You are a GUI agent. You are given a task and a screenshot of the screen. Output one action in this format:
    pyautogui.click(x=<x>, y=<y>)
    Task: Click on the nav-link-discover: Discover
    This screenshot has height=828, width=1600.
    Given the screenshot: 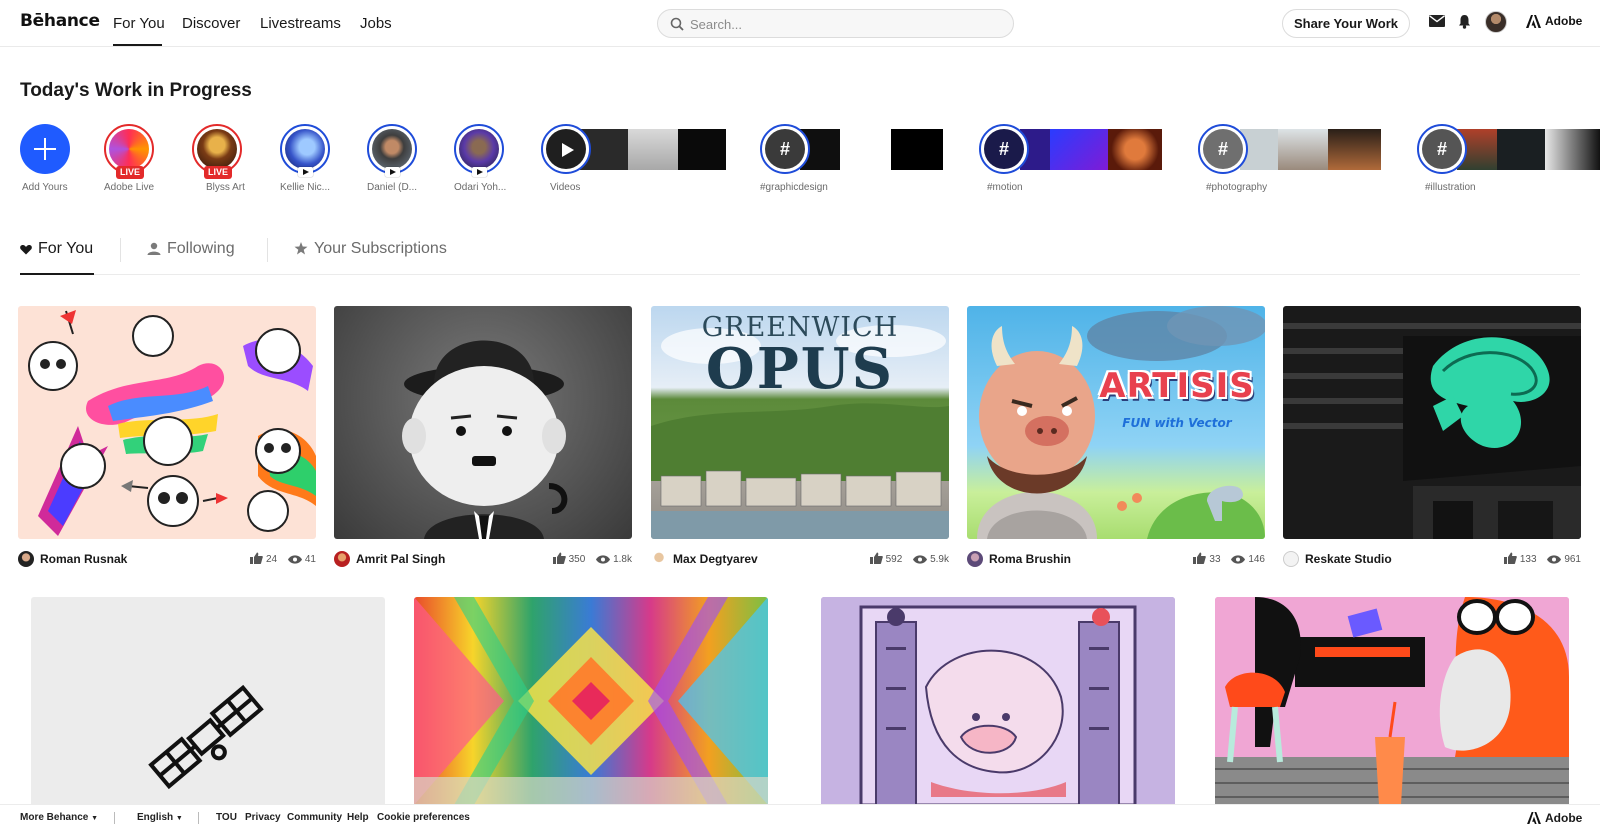 What is the action you would take?
    pyautogui.click(x=211, y=23)
    